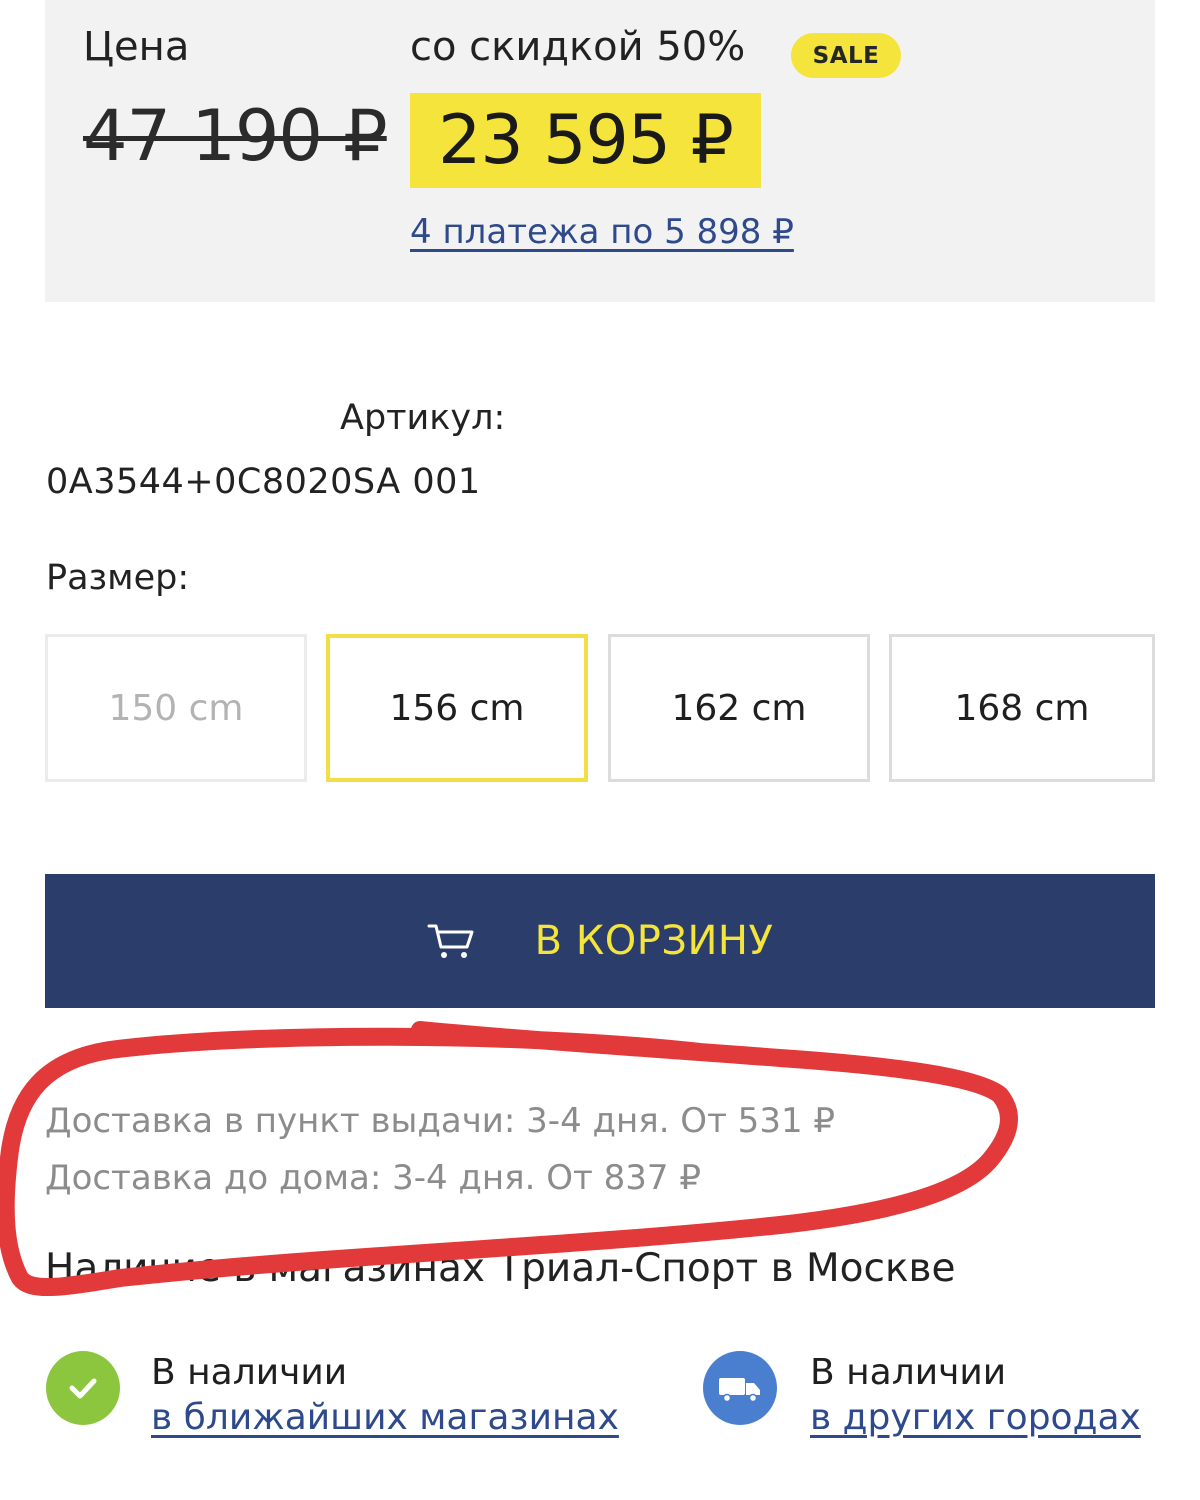 The height and width of the screenshot is (1500, 1200). I want to click on cart-icon, so click(450, 941).